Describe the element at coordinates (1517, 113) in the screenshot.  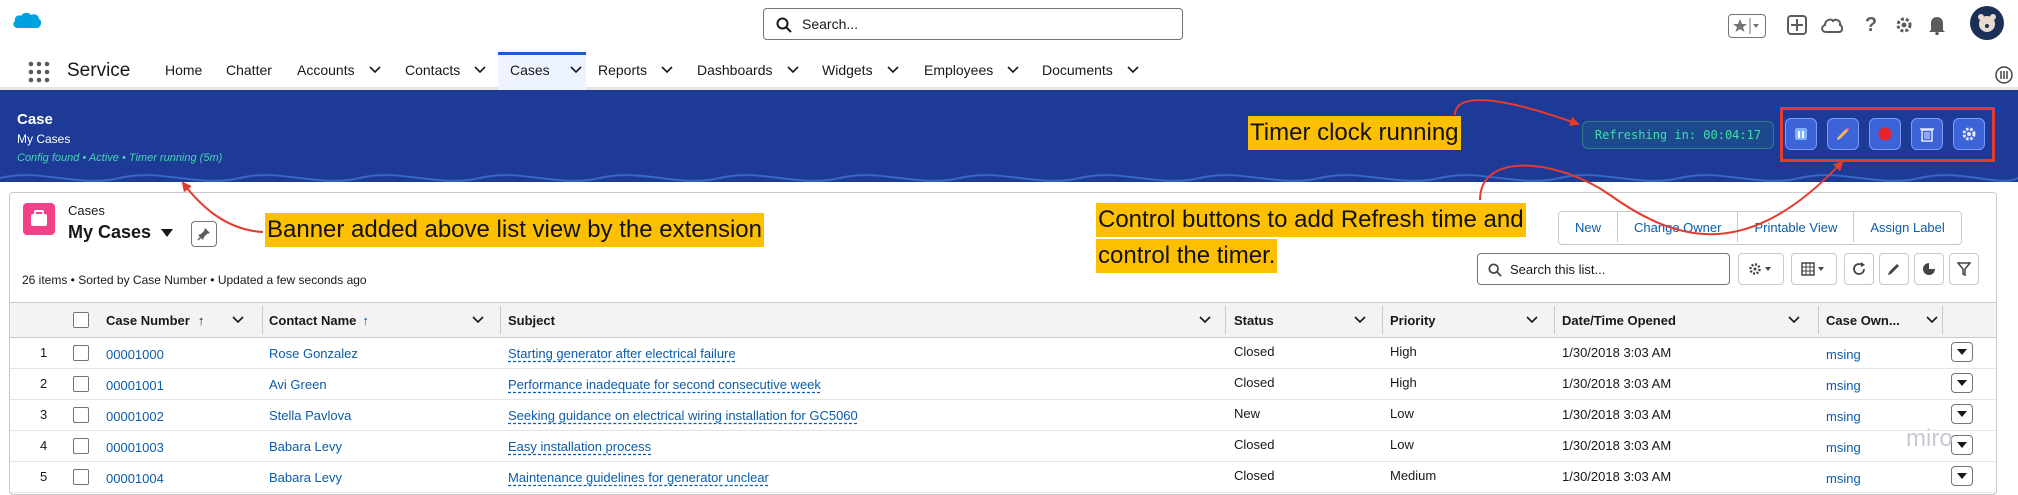
I see `arrow-timer` at that location.